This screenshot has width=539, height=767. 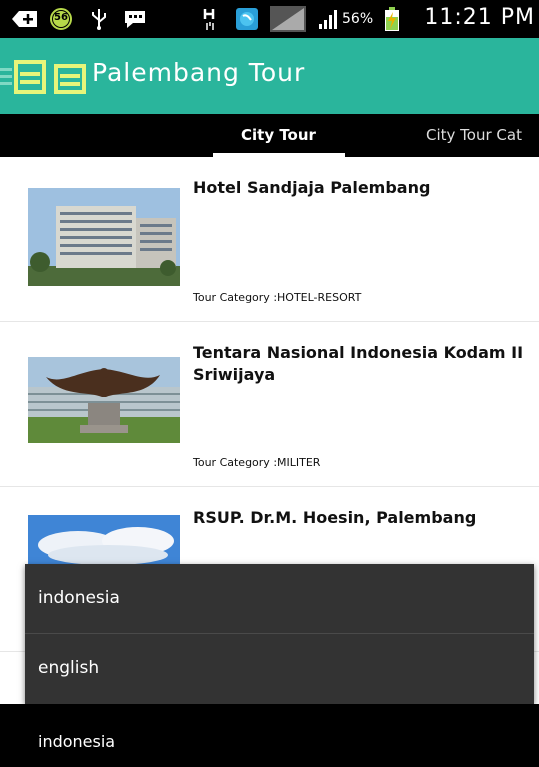 What do you see at coordinates (210, 19) in the screenshot?
I see `hplus-icon` at bounding box center [210, 19].